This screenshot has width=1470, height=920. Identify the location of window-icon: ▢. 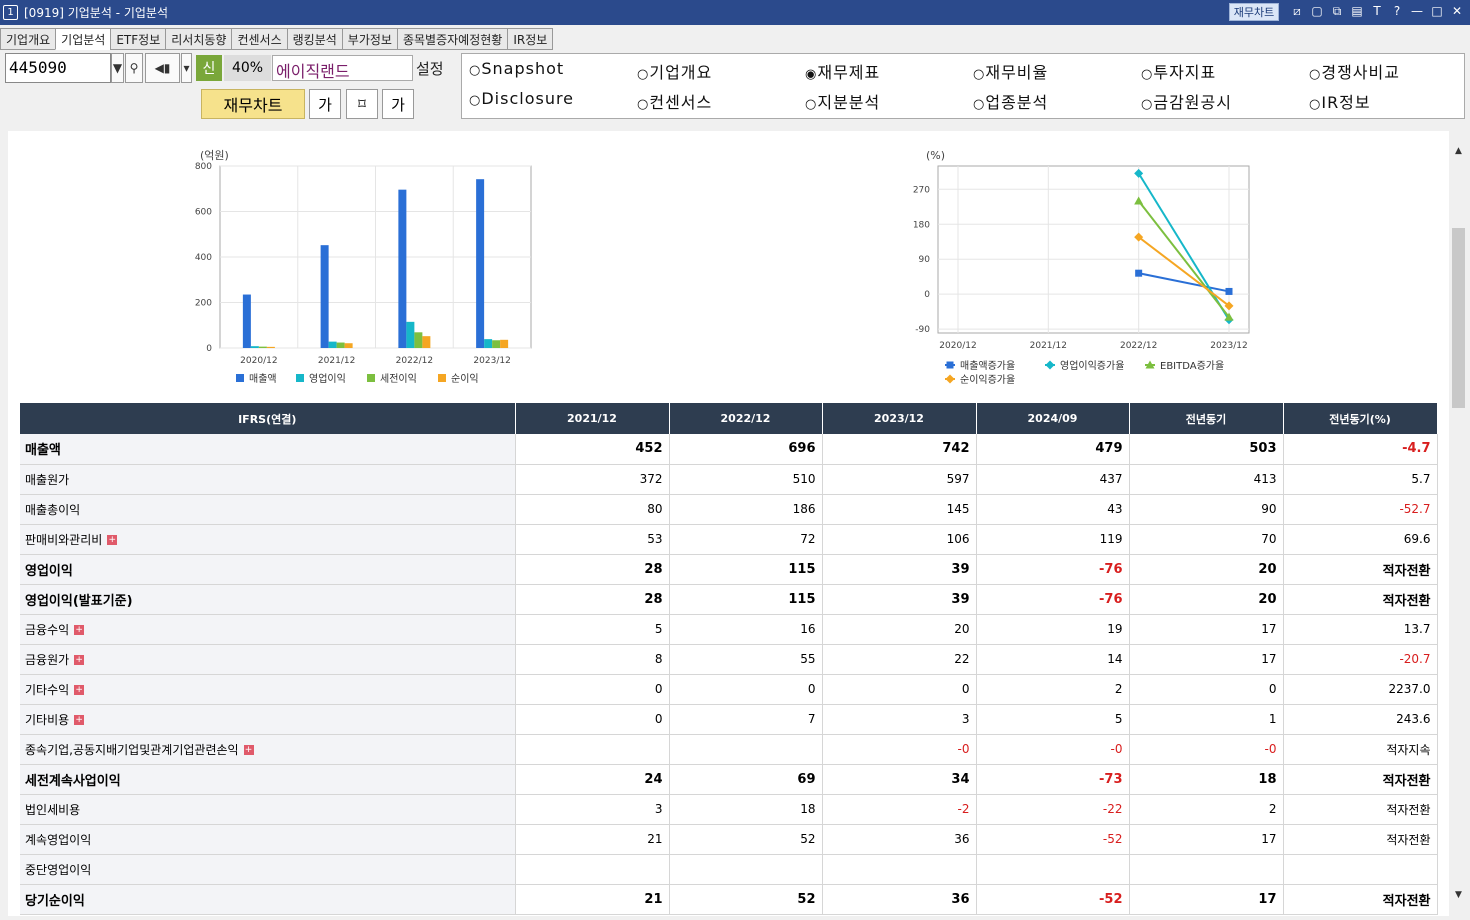
(1317, 11).